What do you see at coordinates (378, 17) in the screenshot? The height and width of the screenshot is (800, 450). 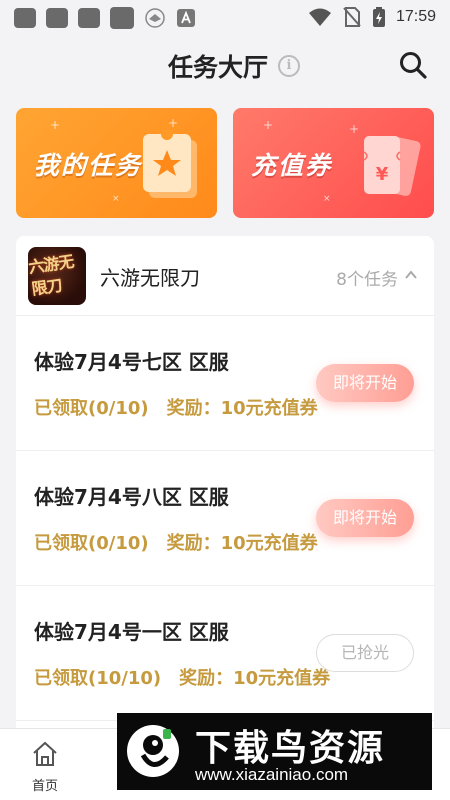 I see `battery-charging-icon` at bounding box center [378, 17].